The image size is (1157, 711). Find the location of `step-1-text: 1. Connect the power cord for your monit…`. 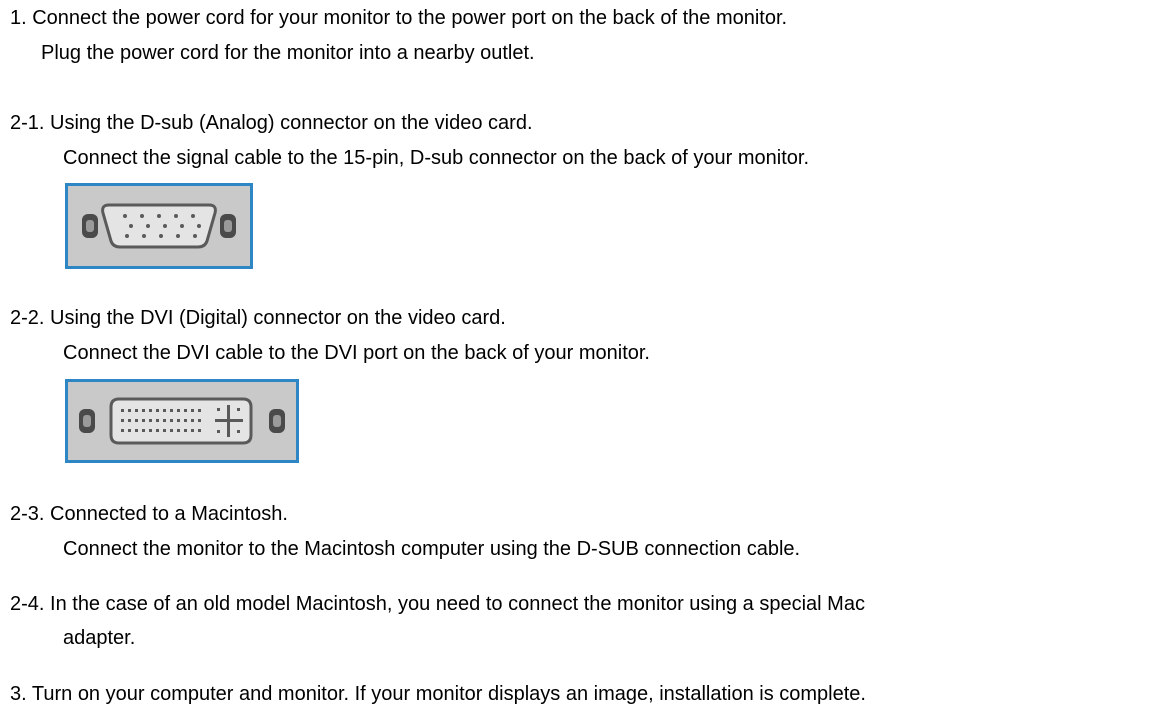

step-1-text: 1. Connect the power cord for your monit… is located at coordinates (399, 18).